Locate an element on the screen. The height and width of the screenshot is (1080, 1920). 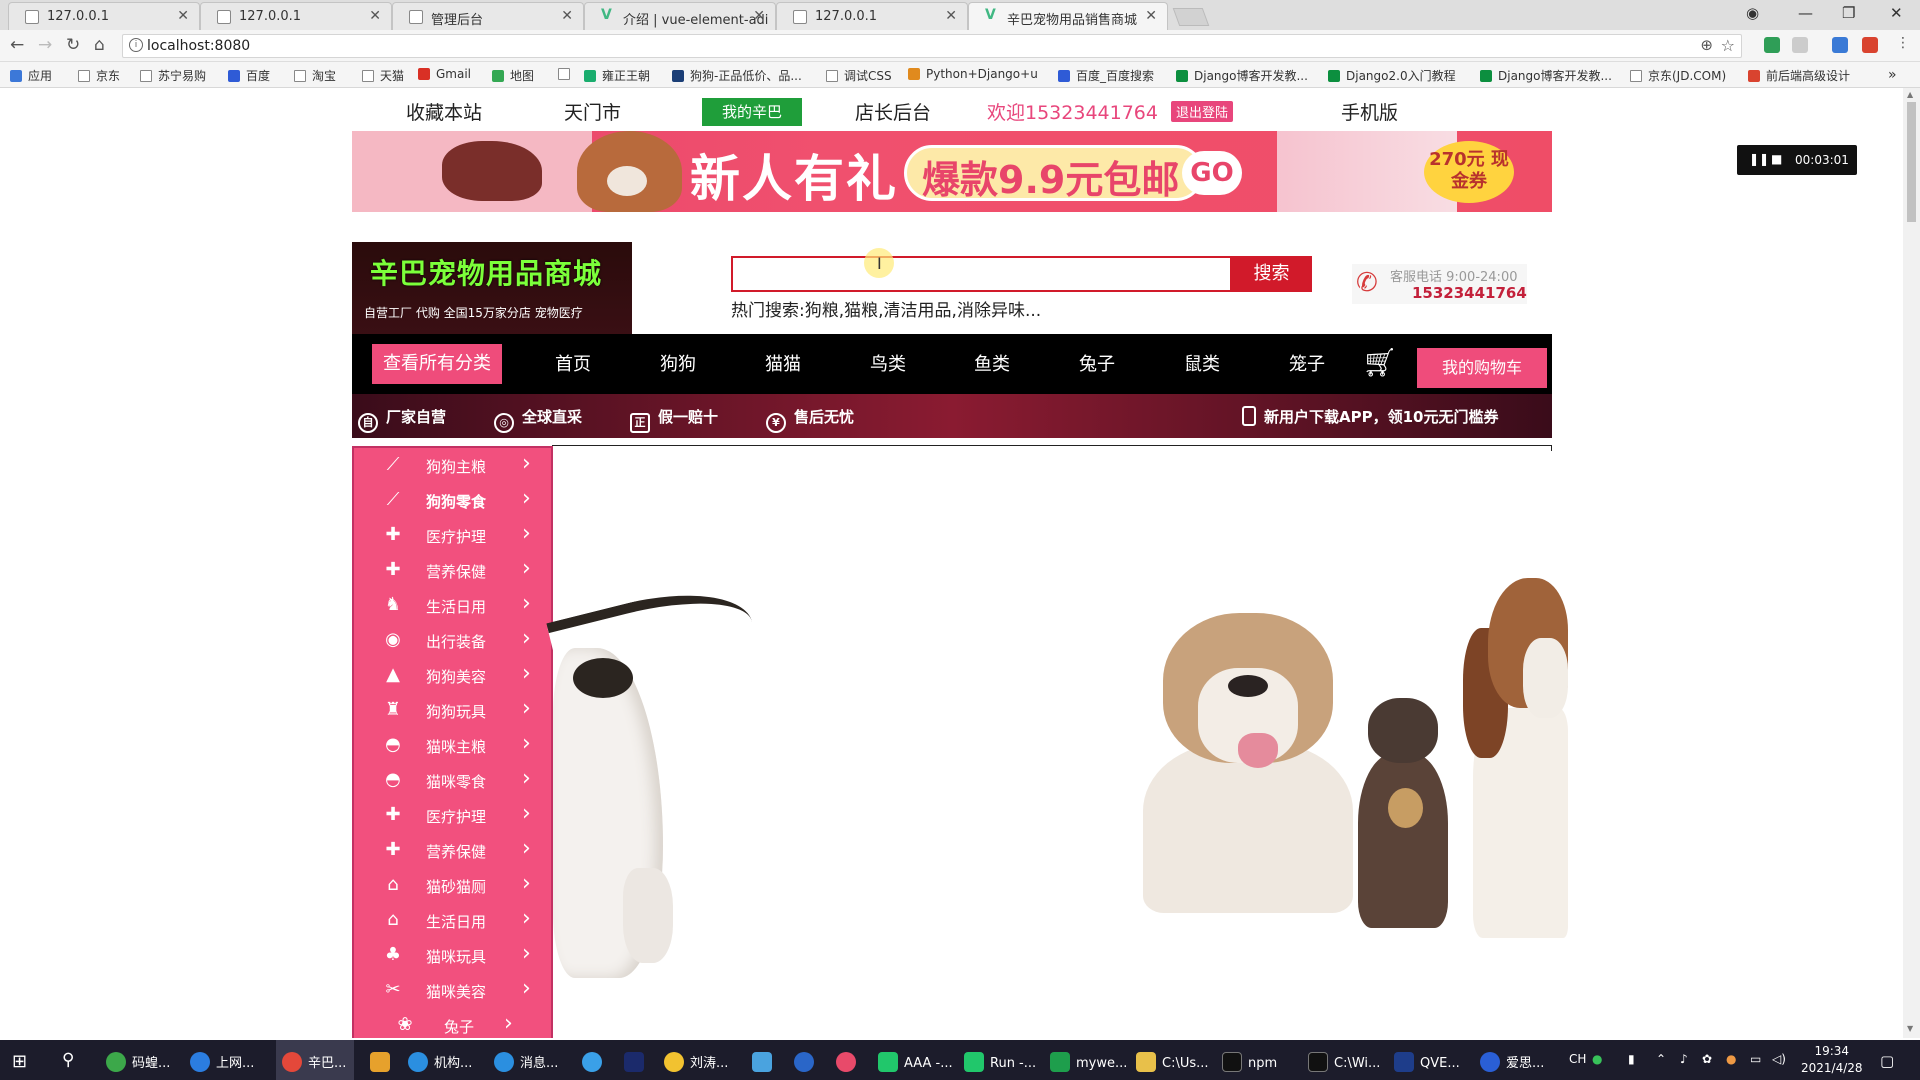
bookmark is located at coordinates (567, 74).